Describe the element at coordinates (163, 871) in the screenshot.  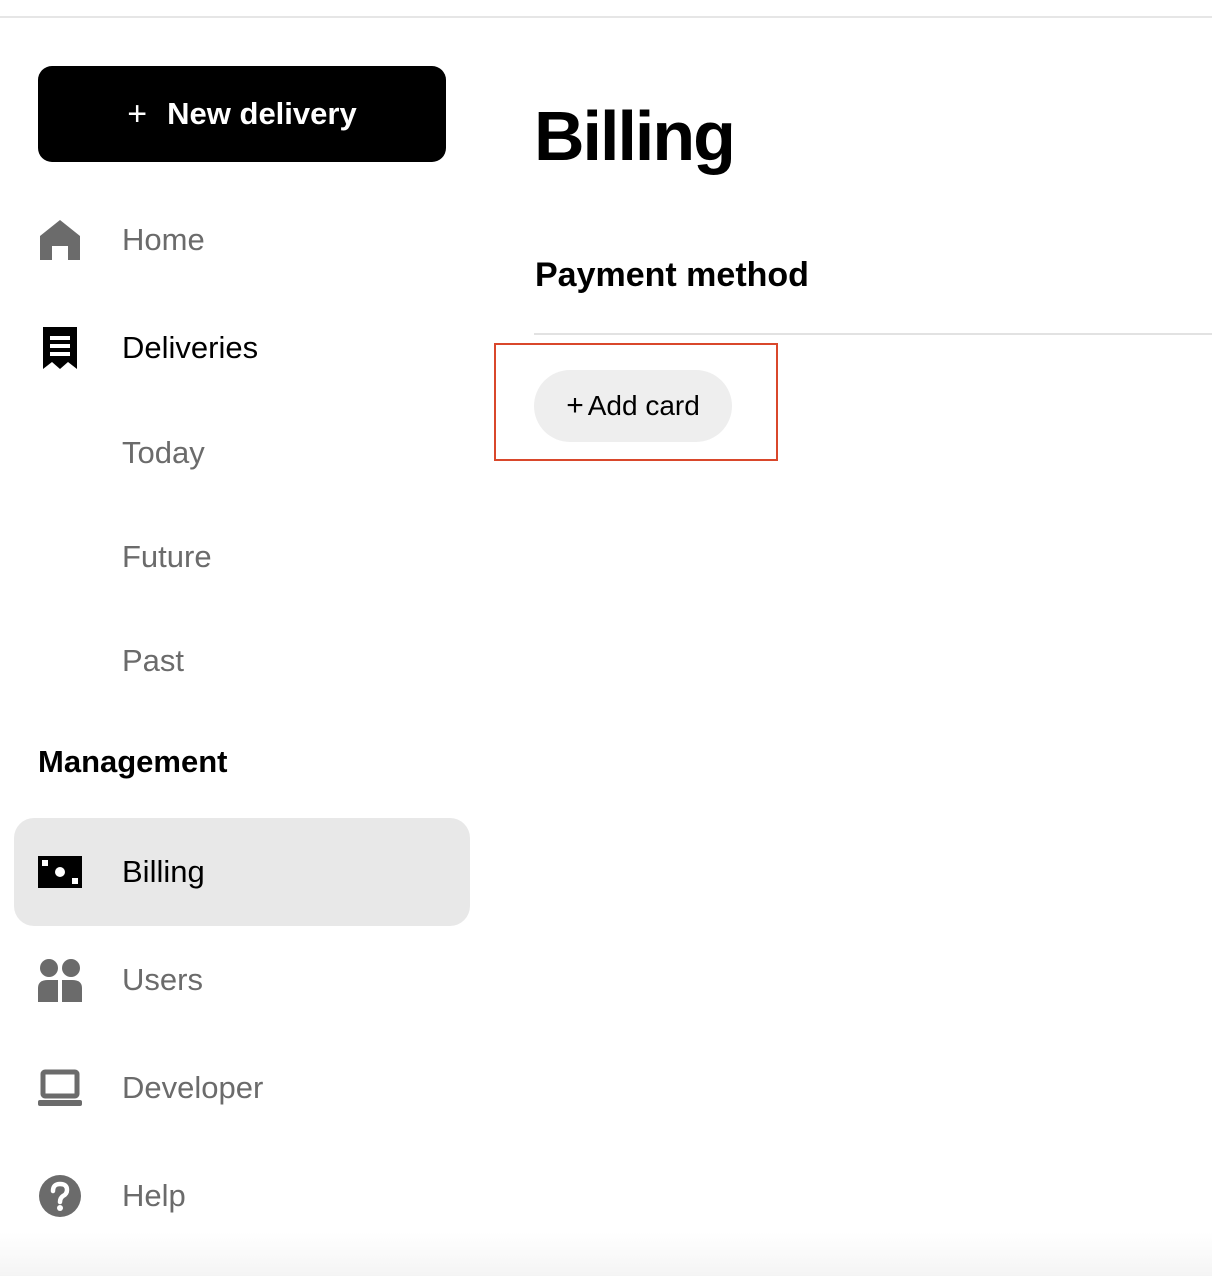
I see `sidebar-item-label: Billing` at that location.